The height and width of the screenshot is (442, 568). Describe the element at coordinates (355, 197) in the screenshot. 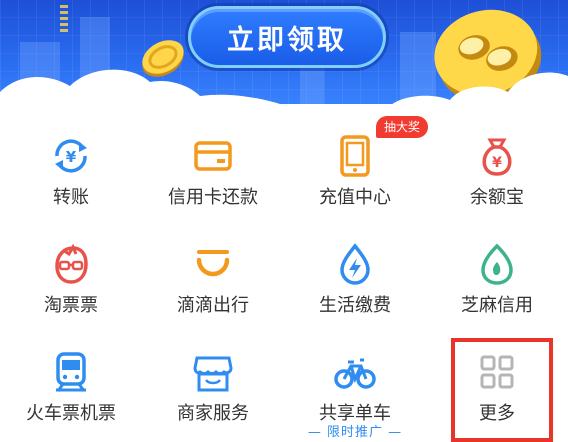

I see `grid-item-label: 充值中心` at that location.